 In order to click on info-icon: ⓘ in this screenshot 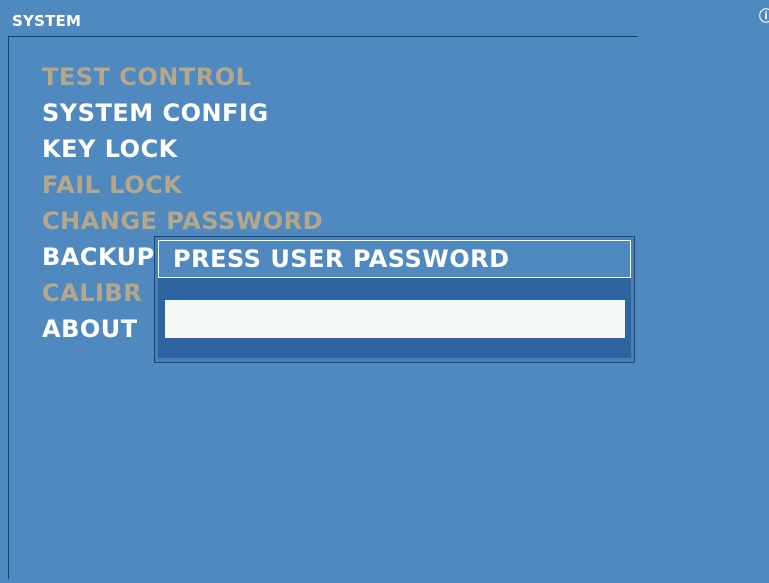, I will do `click(764, 17)`.